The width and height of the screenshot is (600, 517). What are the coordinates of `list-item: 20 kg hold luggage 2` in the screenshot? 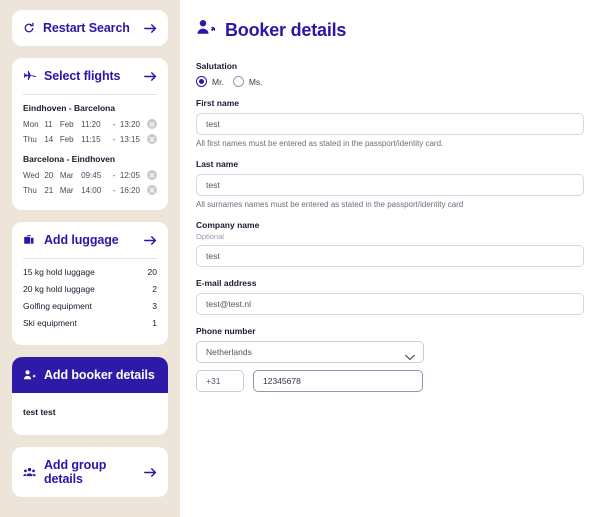 It's located at (90, 289).